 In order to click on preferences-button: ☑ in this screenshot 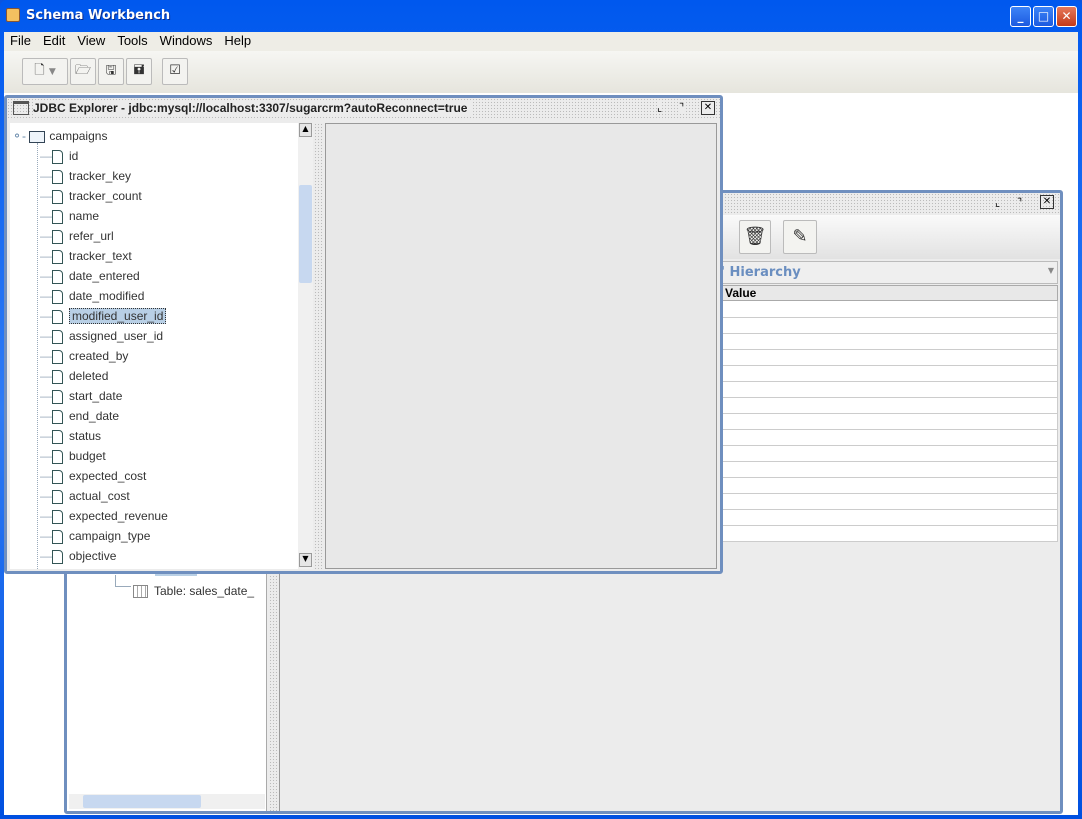, I will do `click(175, 71)`.